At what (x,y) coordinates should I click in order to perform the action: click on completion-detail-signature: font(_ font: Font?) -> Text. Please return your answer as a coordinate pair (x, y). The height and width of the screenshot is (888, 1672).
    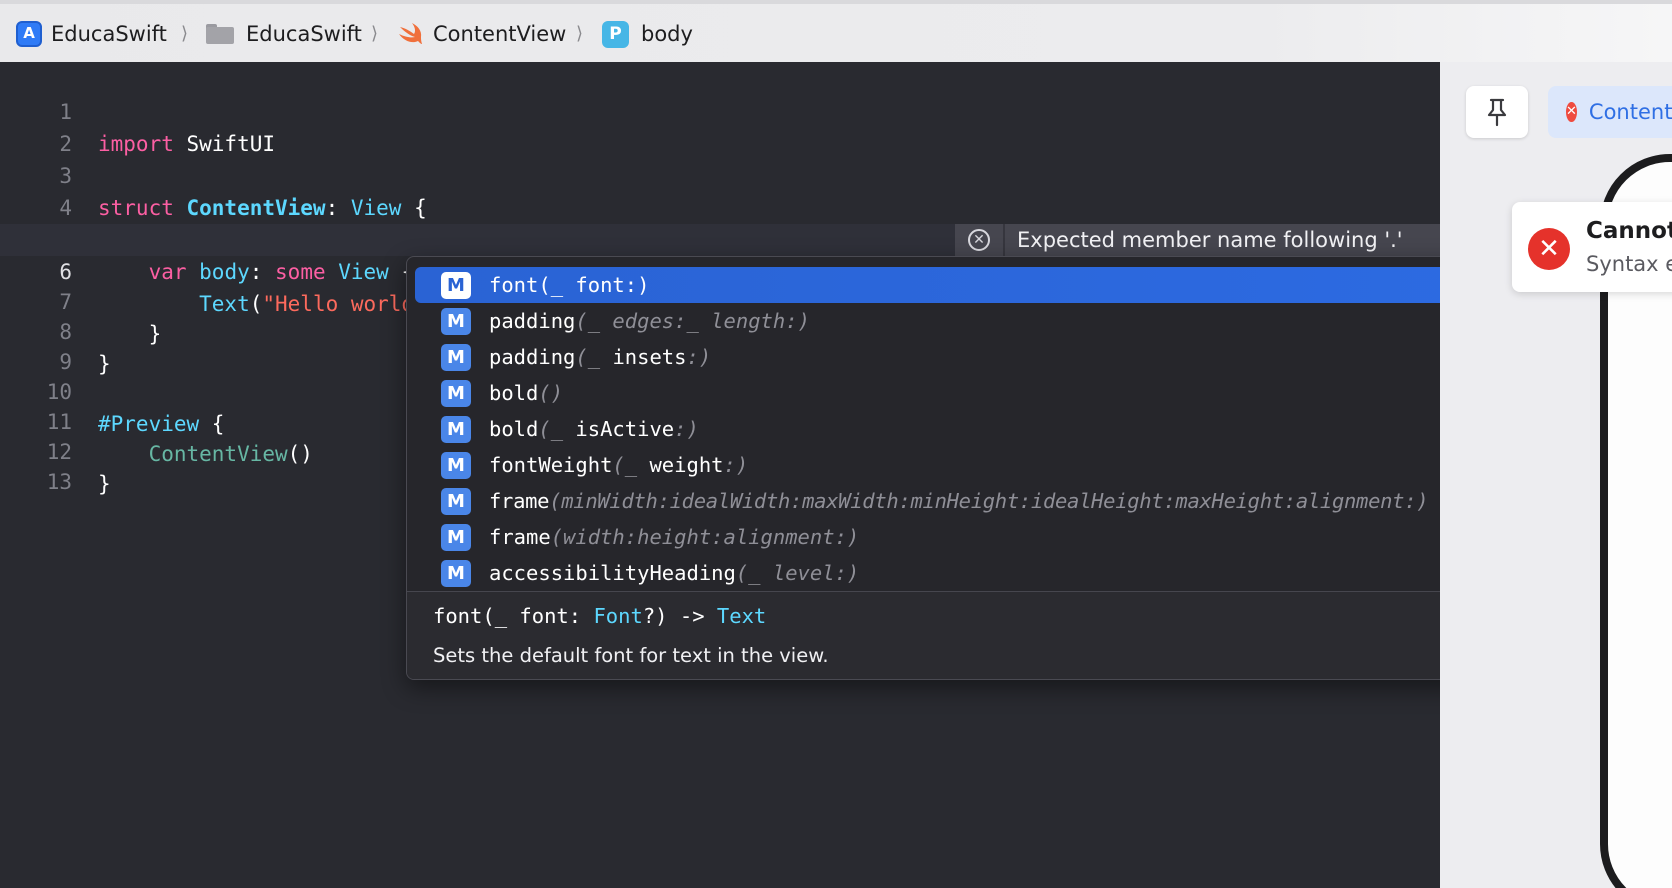
    Looking at the image, I should click on (599, 616).